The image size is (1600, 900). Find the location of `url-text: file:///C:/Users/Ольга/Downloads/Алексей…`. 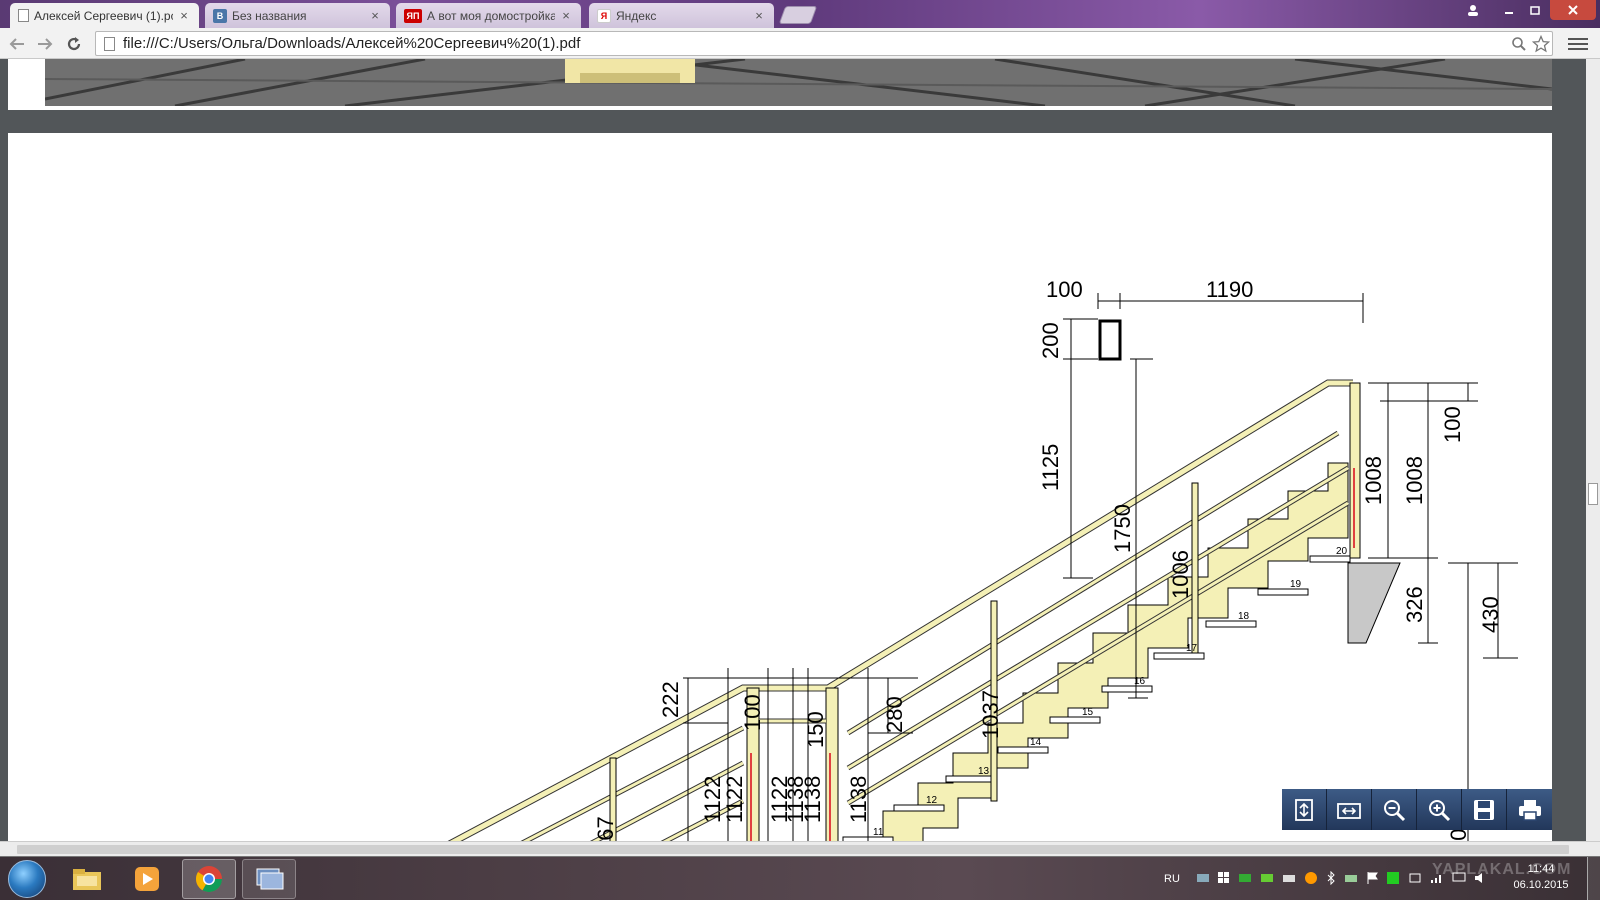

url-text: file:///C:/Users/Ольга/Downloads/Алексей… is located at coordinates (352, 43).